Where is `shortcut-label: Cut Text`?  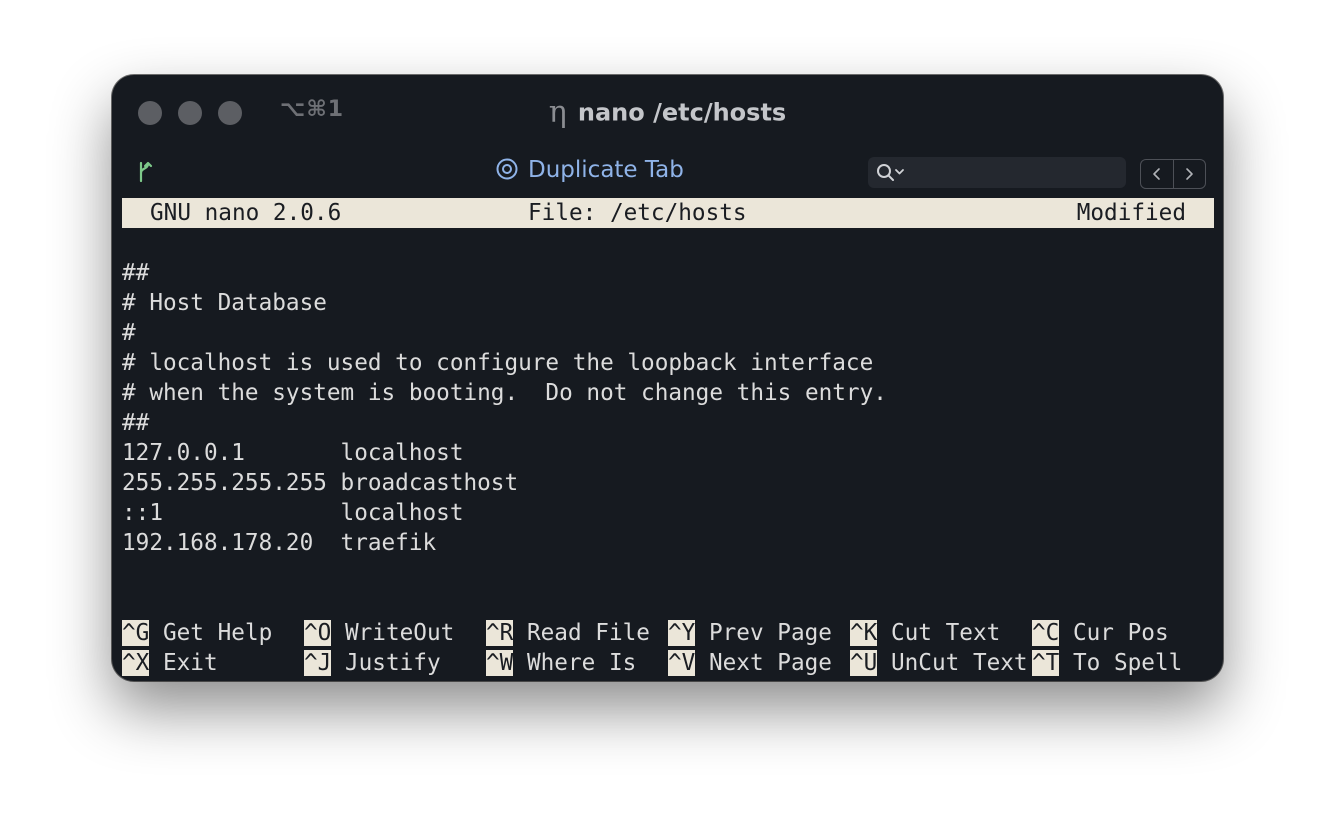 shortcut-label: Cut Text is located at coordinates (939, 633).